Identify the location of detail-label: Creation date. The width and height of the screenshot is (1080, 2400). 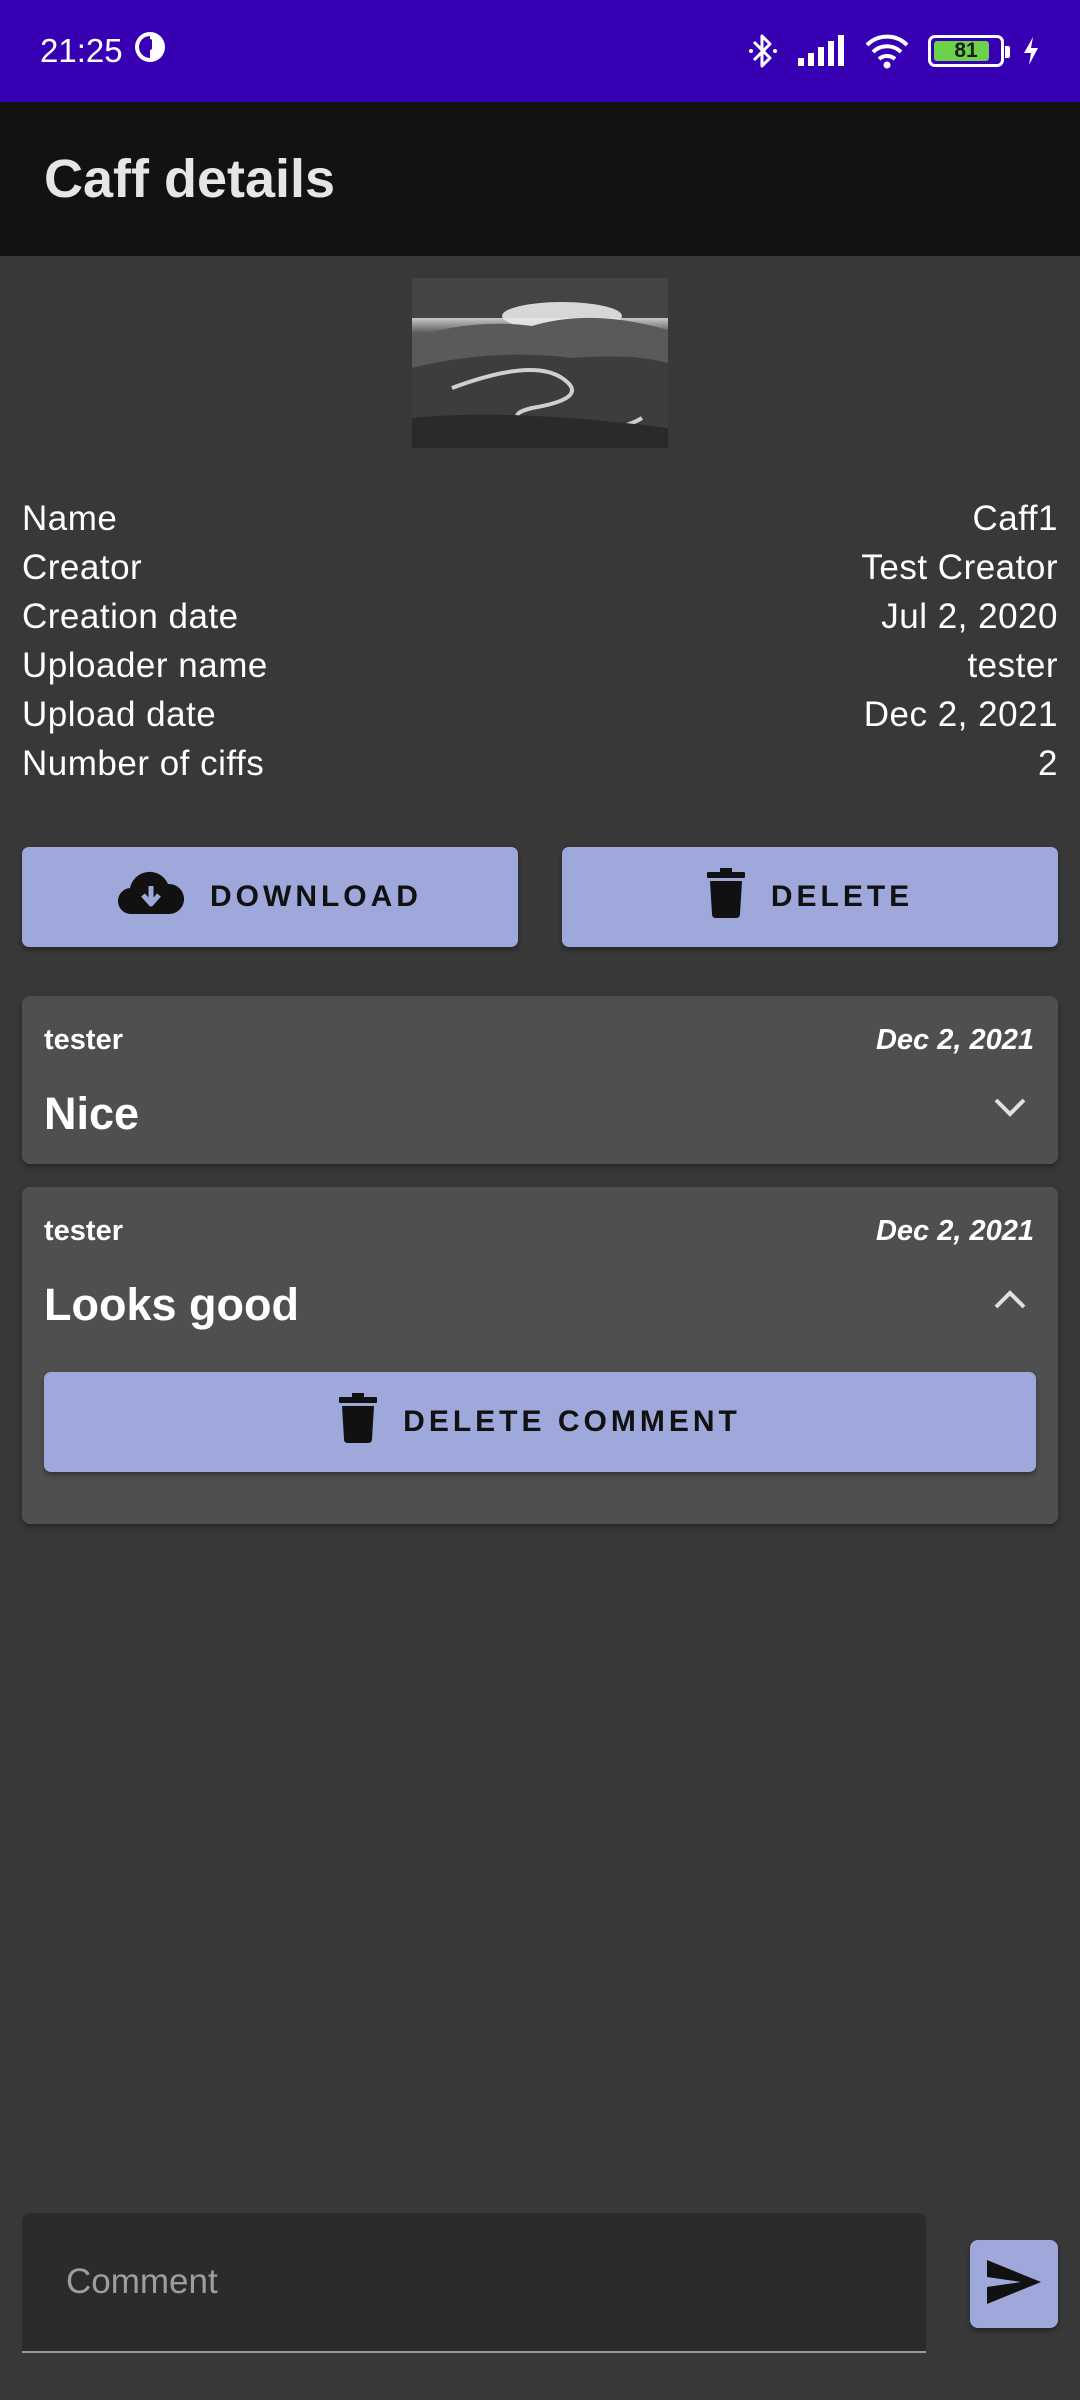
(130, 616).